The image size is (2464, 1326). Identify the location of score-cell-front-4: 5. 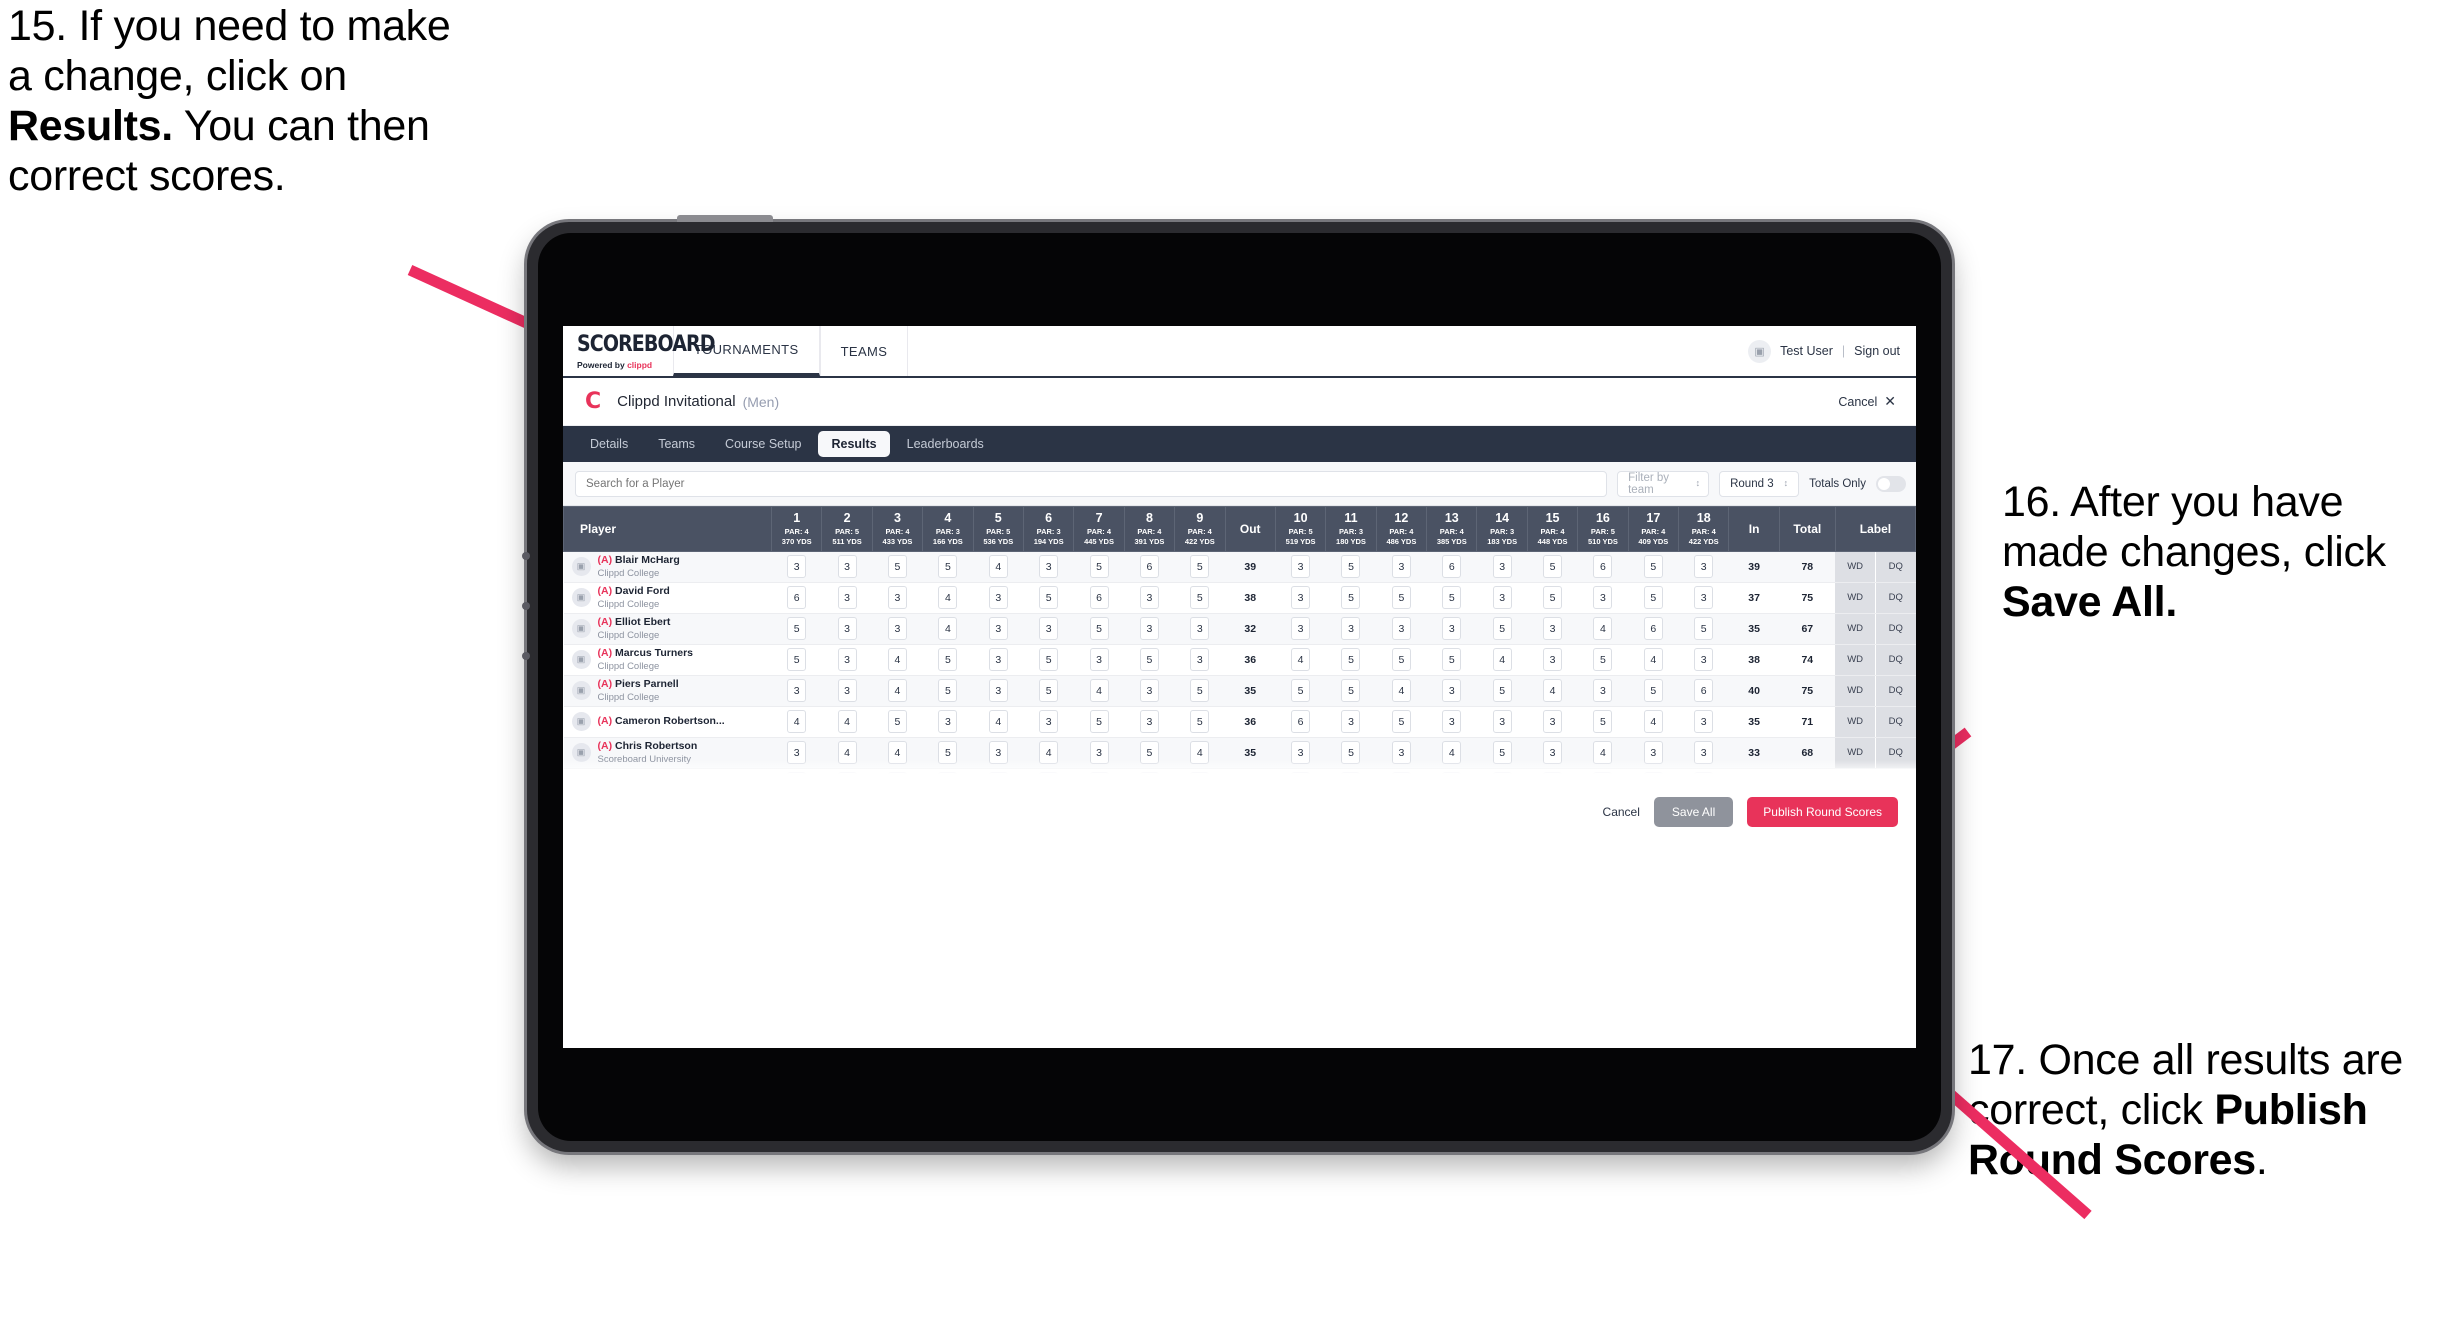
(948, 567).